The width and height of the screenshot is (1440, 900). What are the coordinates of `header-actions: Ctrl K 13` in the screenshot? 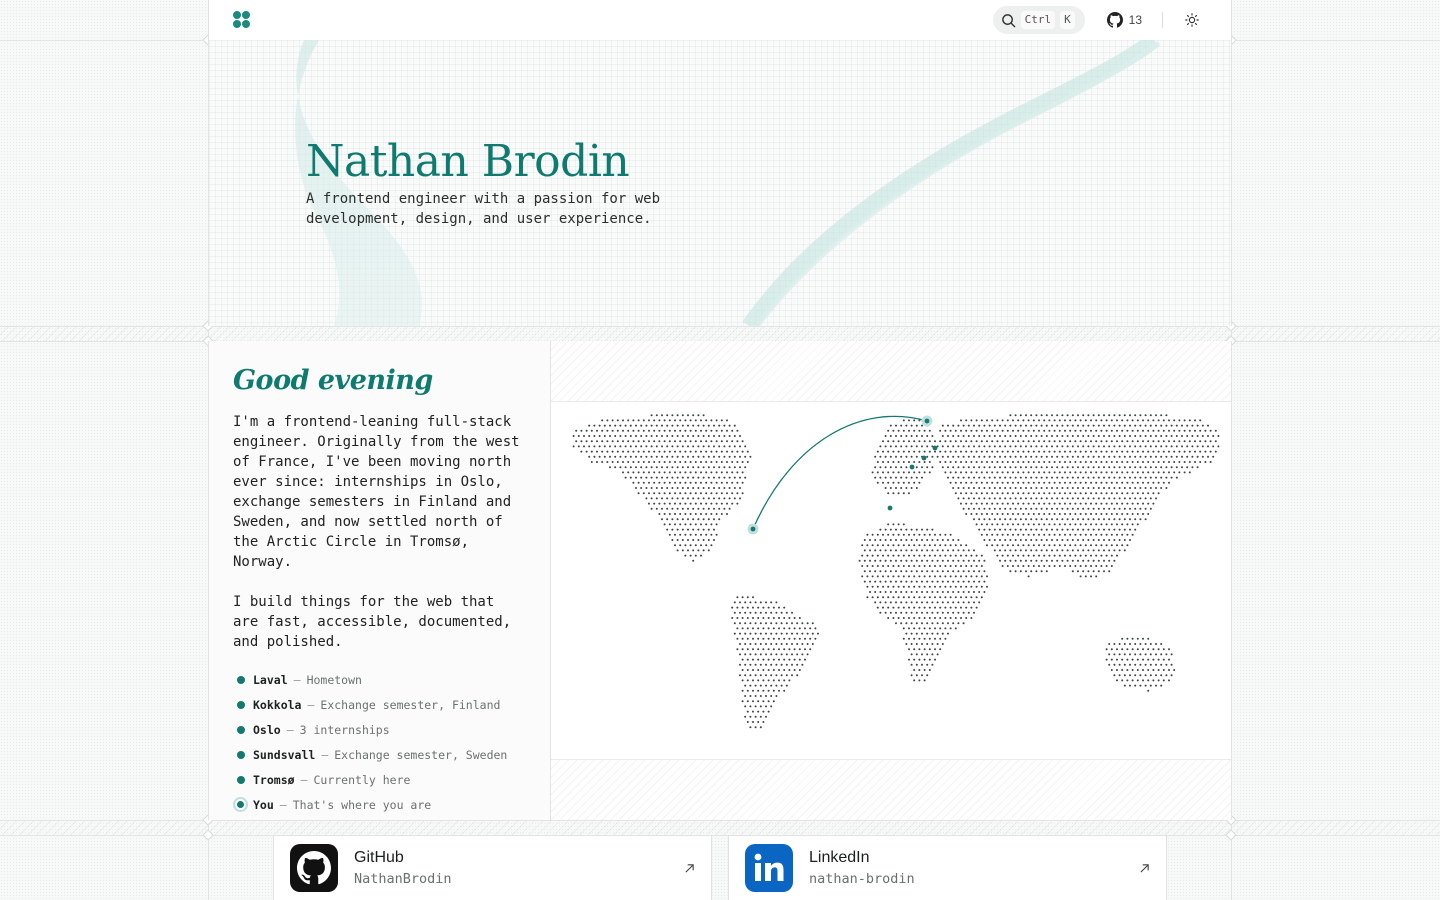 It's located at (1099, 20).